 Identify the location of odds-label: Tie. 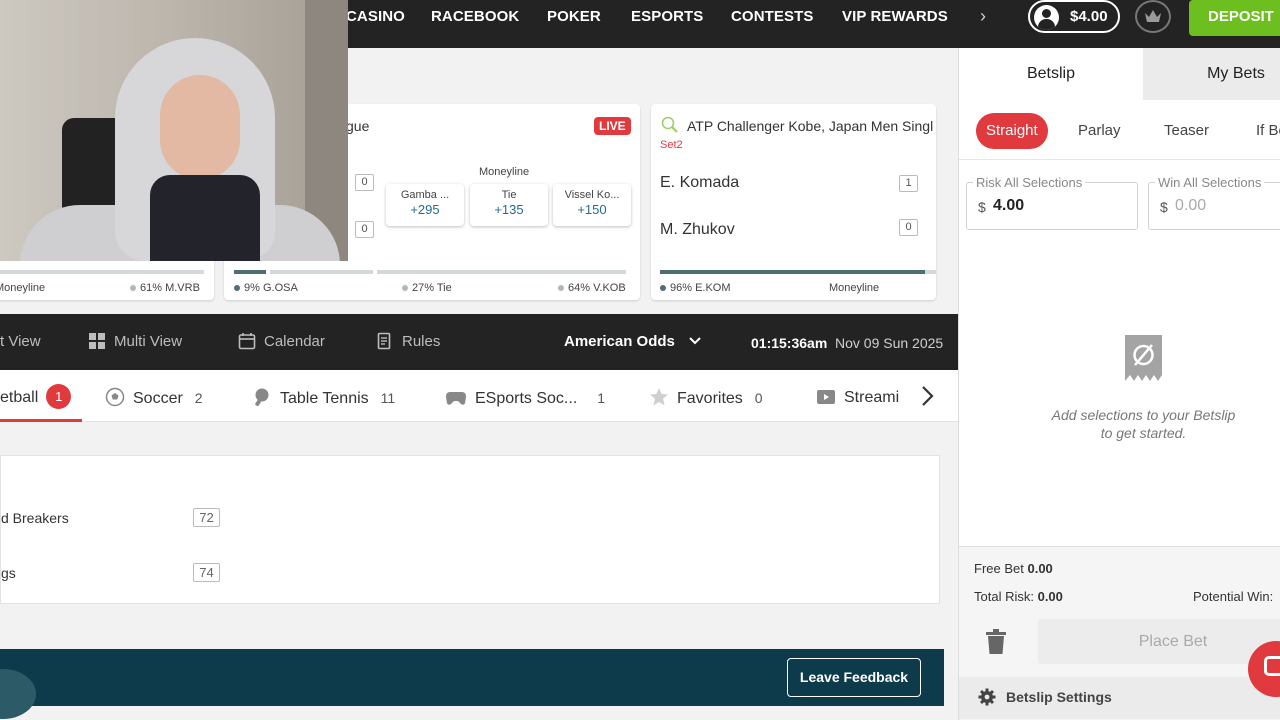
(509, 195).